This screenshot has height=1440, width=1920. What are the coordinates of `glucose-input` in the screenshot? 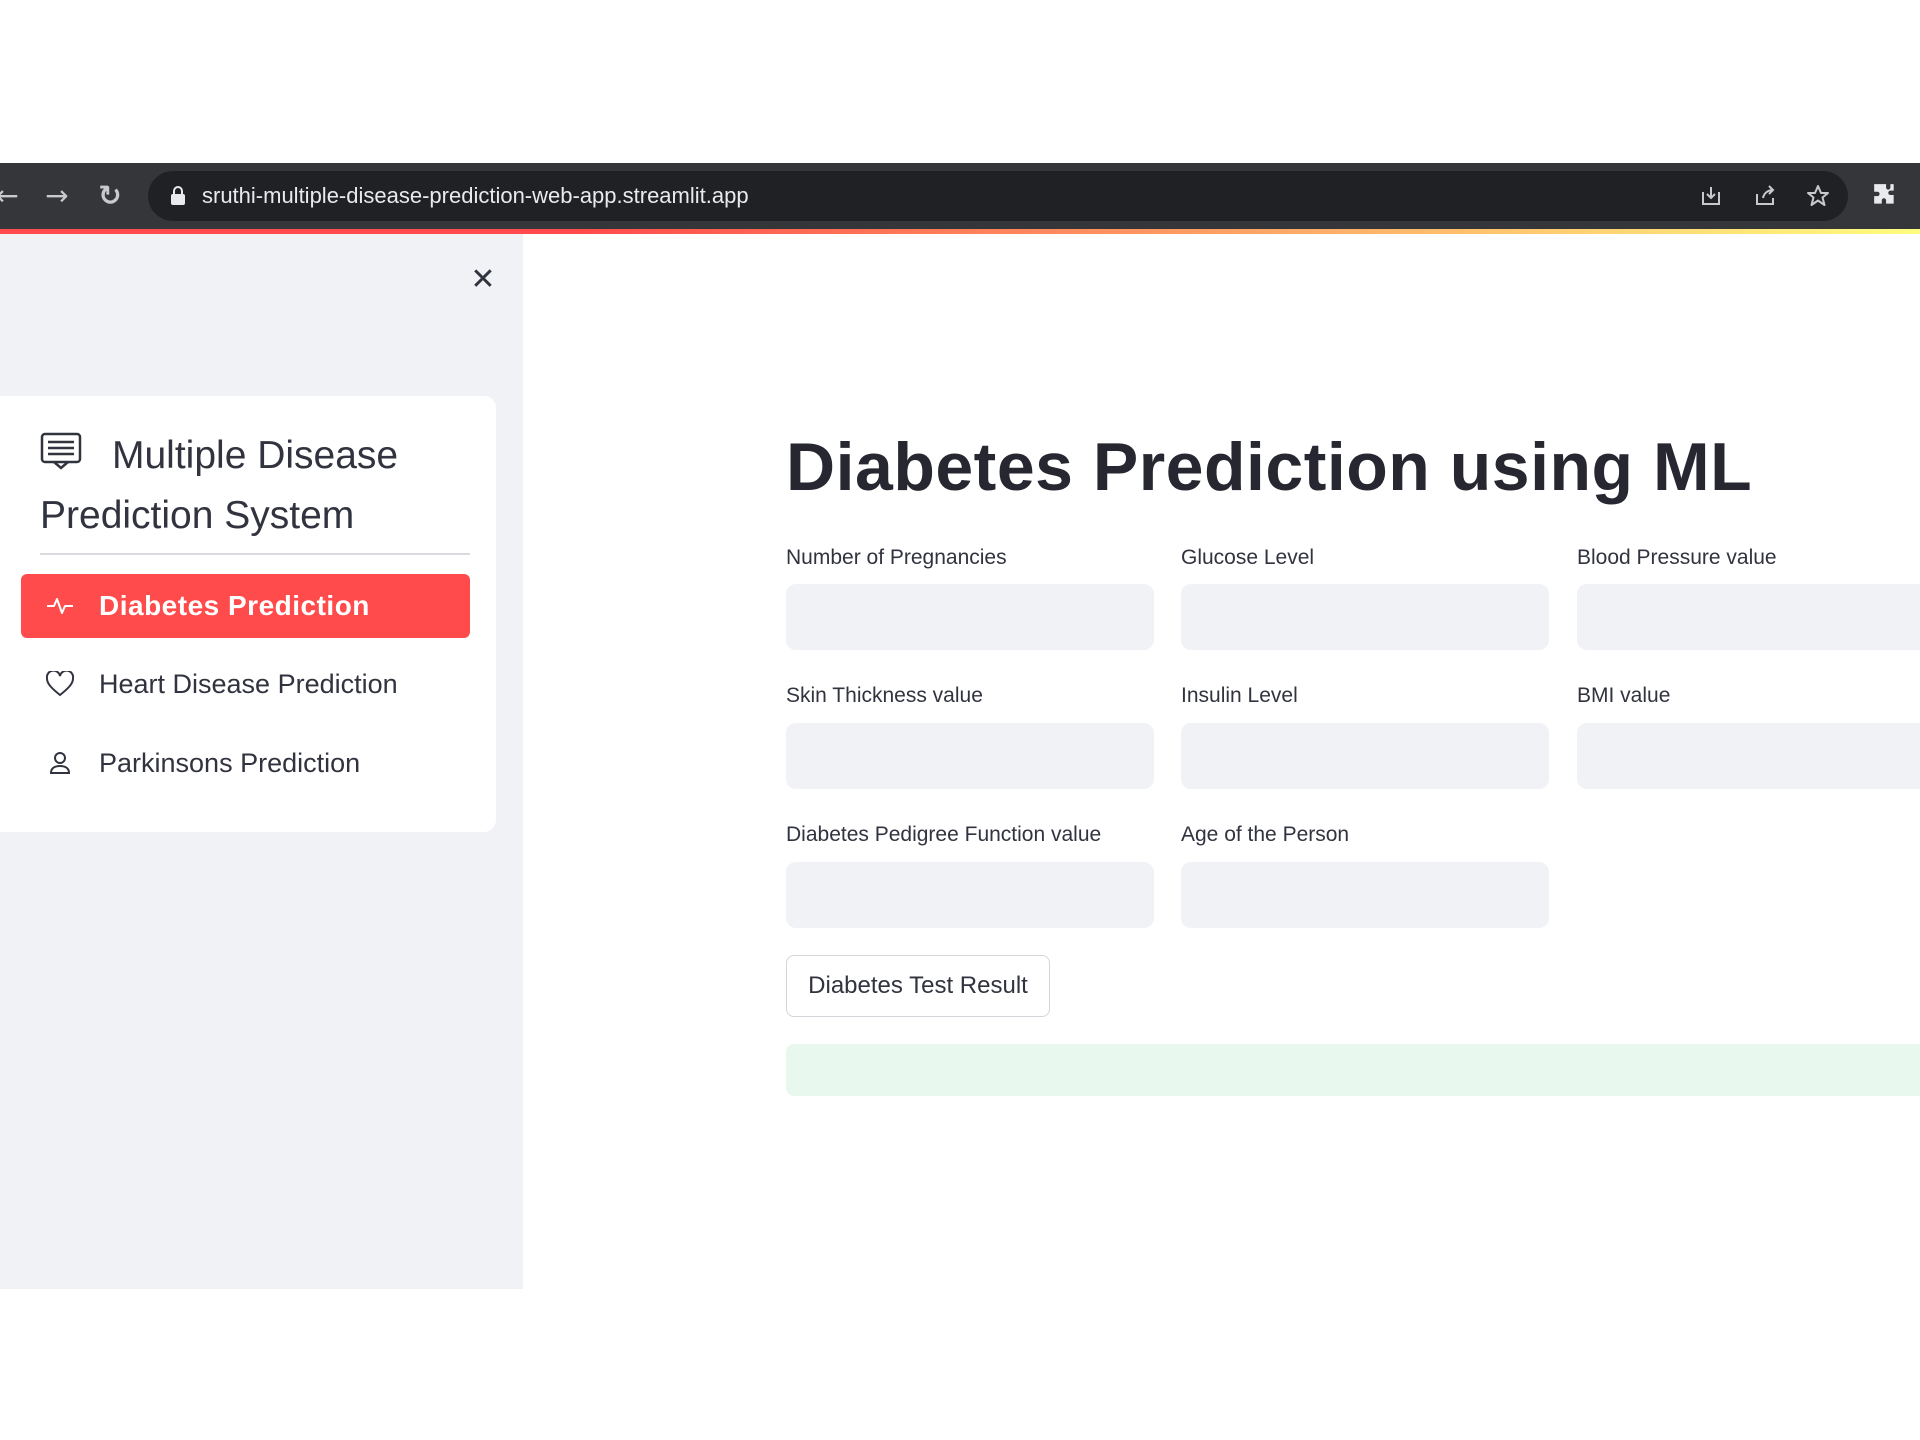 It's located at (1365, 617).